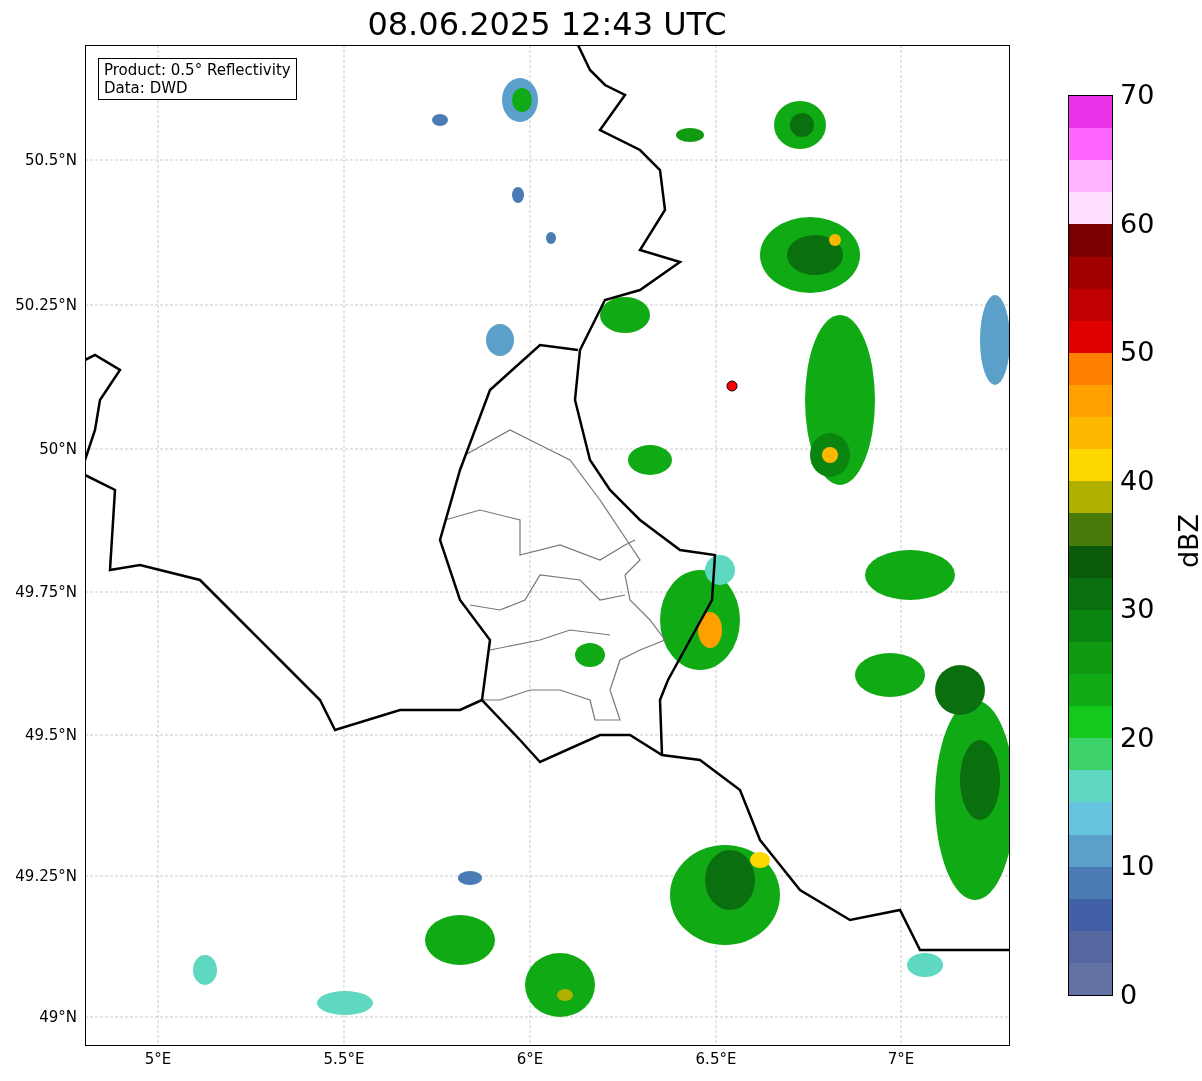 The height and width of the screenshot is (1081, 1202). I want to click on latitude-label: 49°N, so click(58, 1017).